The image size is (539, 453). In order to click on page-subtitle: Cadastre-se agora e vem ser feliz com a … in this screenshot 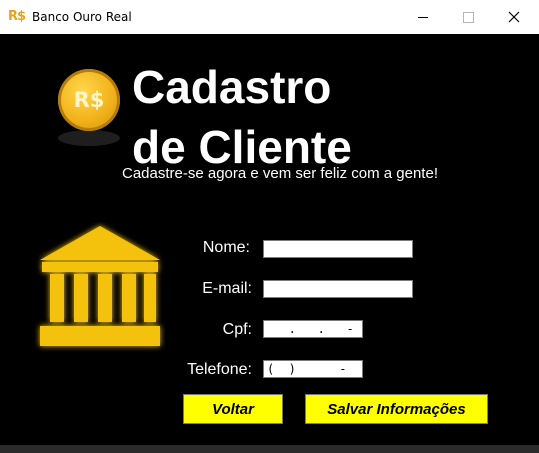, I will do `click(280, 173)`.